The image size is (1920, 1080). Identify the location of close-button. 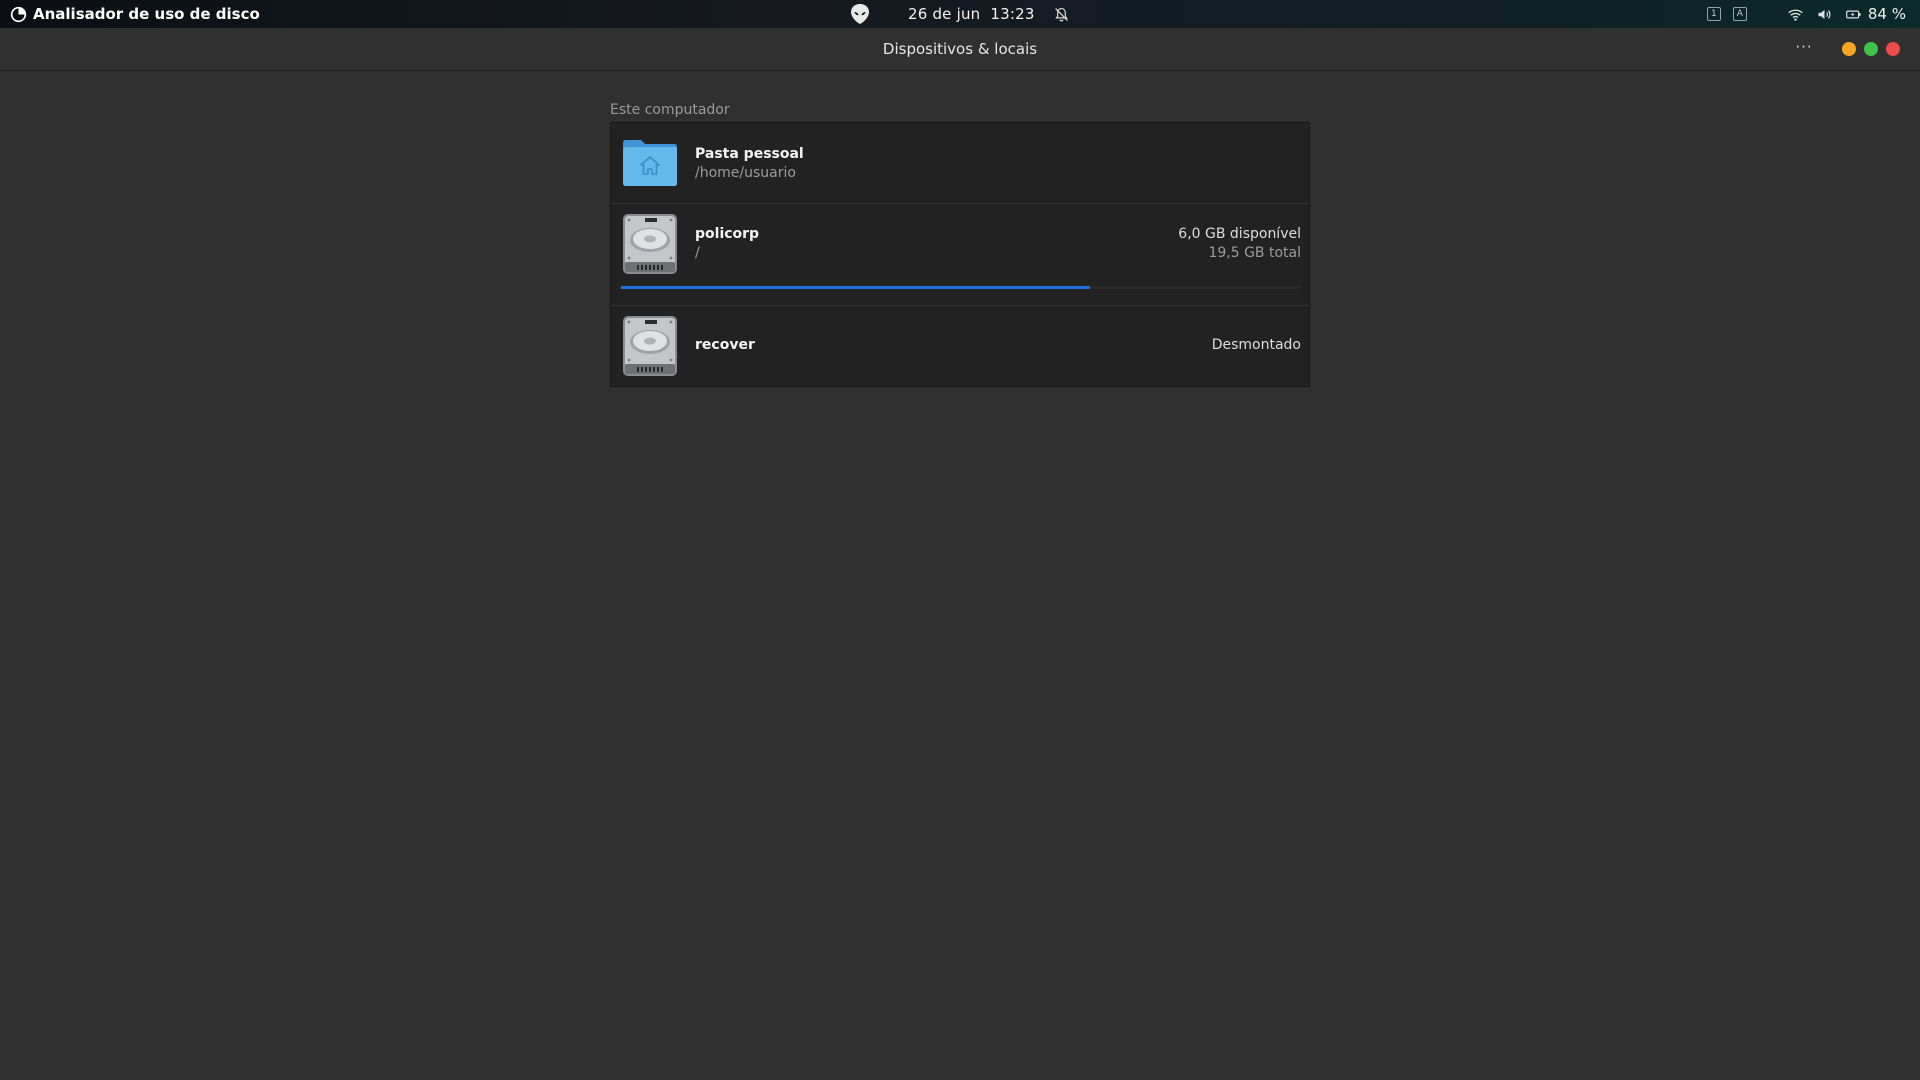
(1893, 49).